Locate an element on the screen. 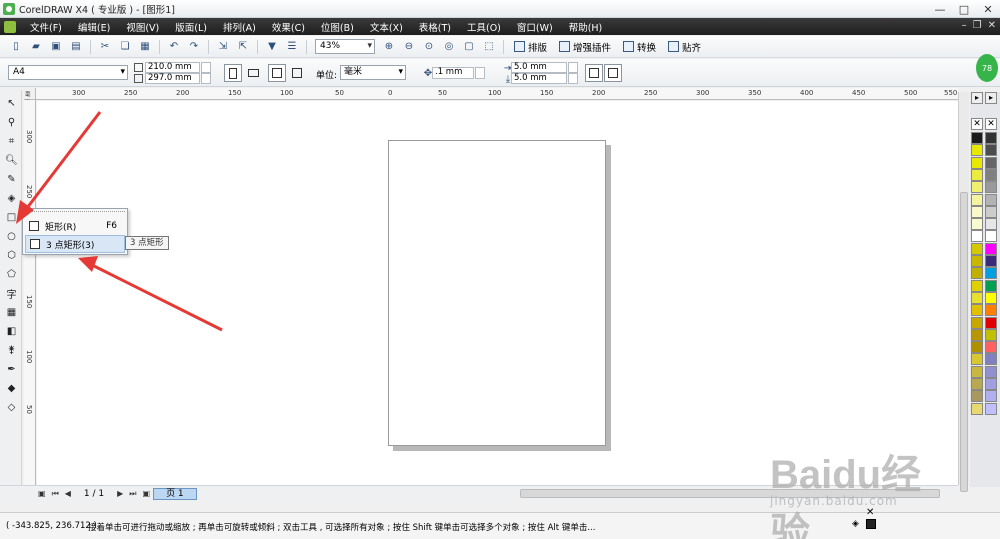 The image size is (1000, 539). nudge-field: .1 mm is located at coordinates (453, 73).